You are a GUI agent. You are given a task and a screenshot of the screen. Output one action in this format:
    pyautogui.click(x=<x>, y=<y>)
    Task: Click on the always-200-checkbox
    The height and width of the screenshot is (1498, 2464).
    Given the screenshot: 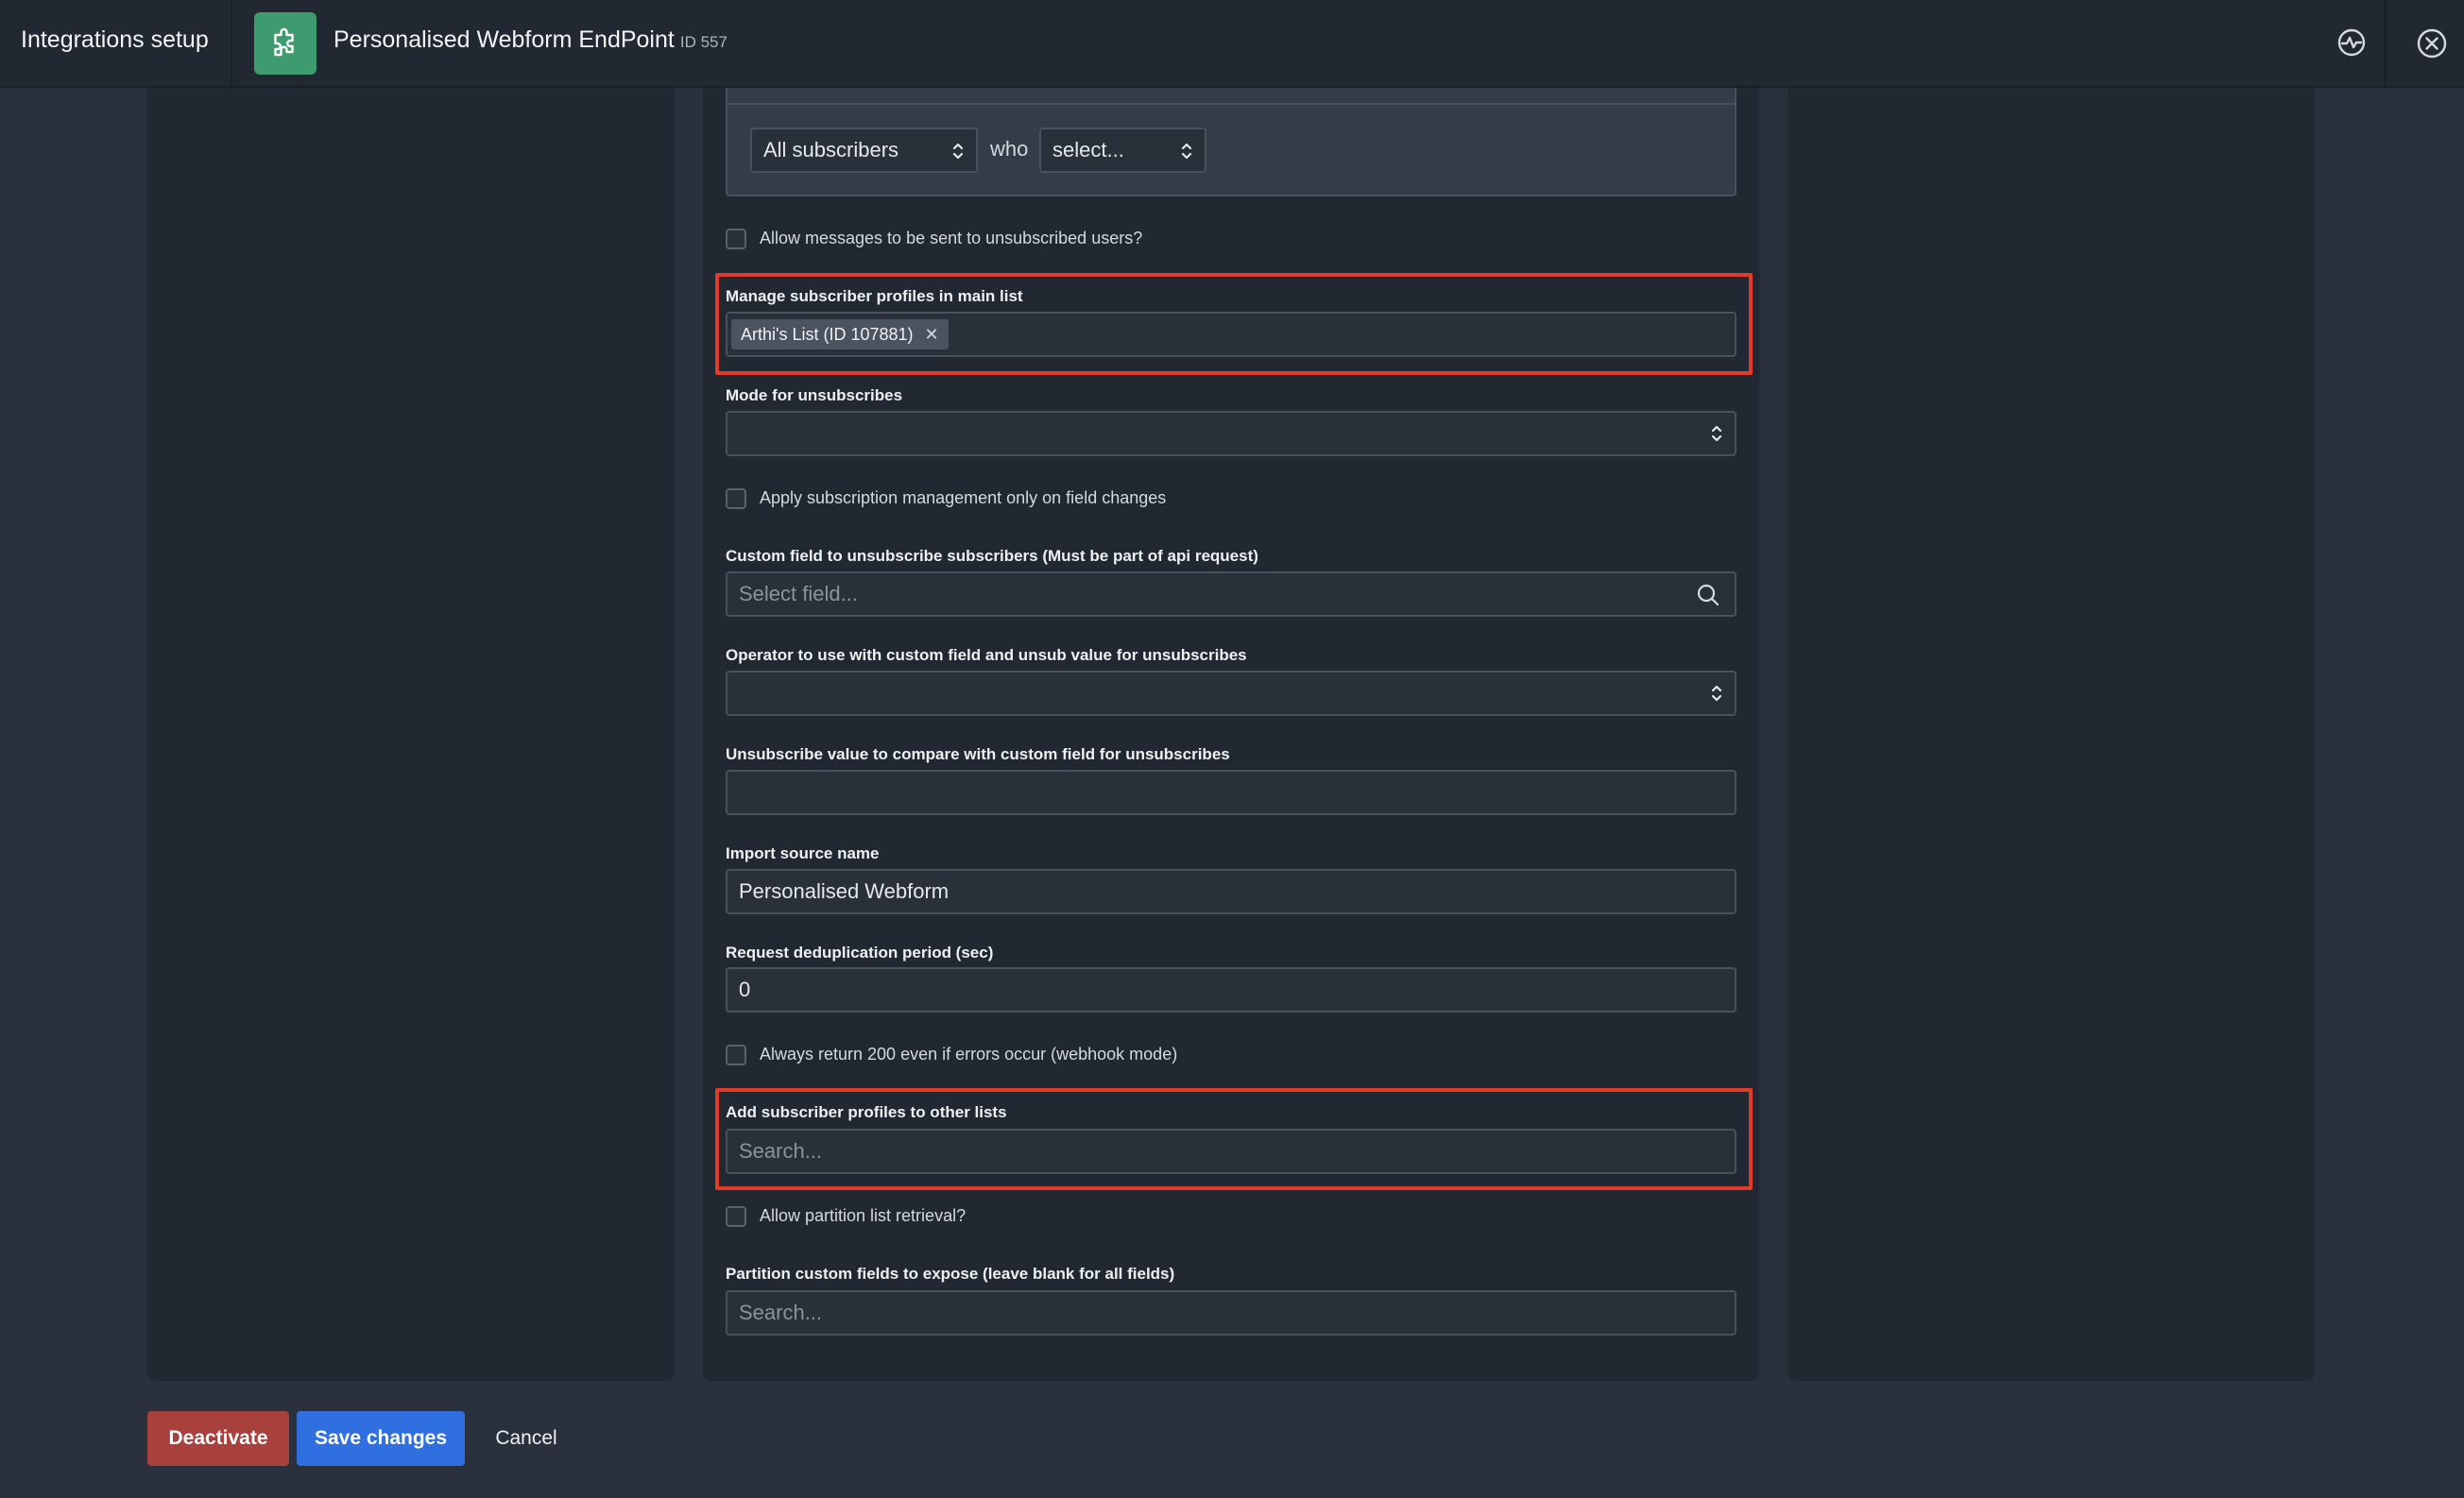 What is the action you would take?
    pyautogui.click(x=736, y=1055)
    